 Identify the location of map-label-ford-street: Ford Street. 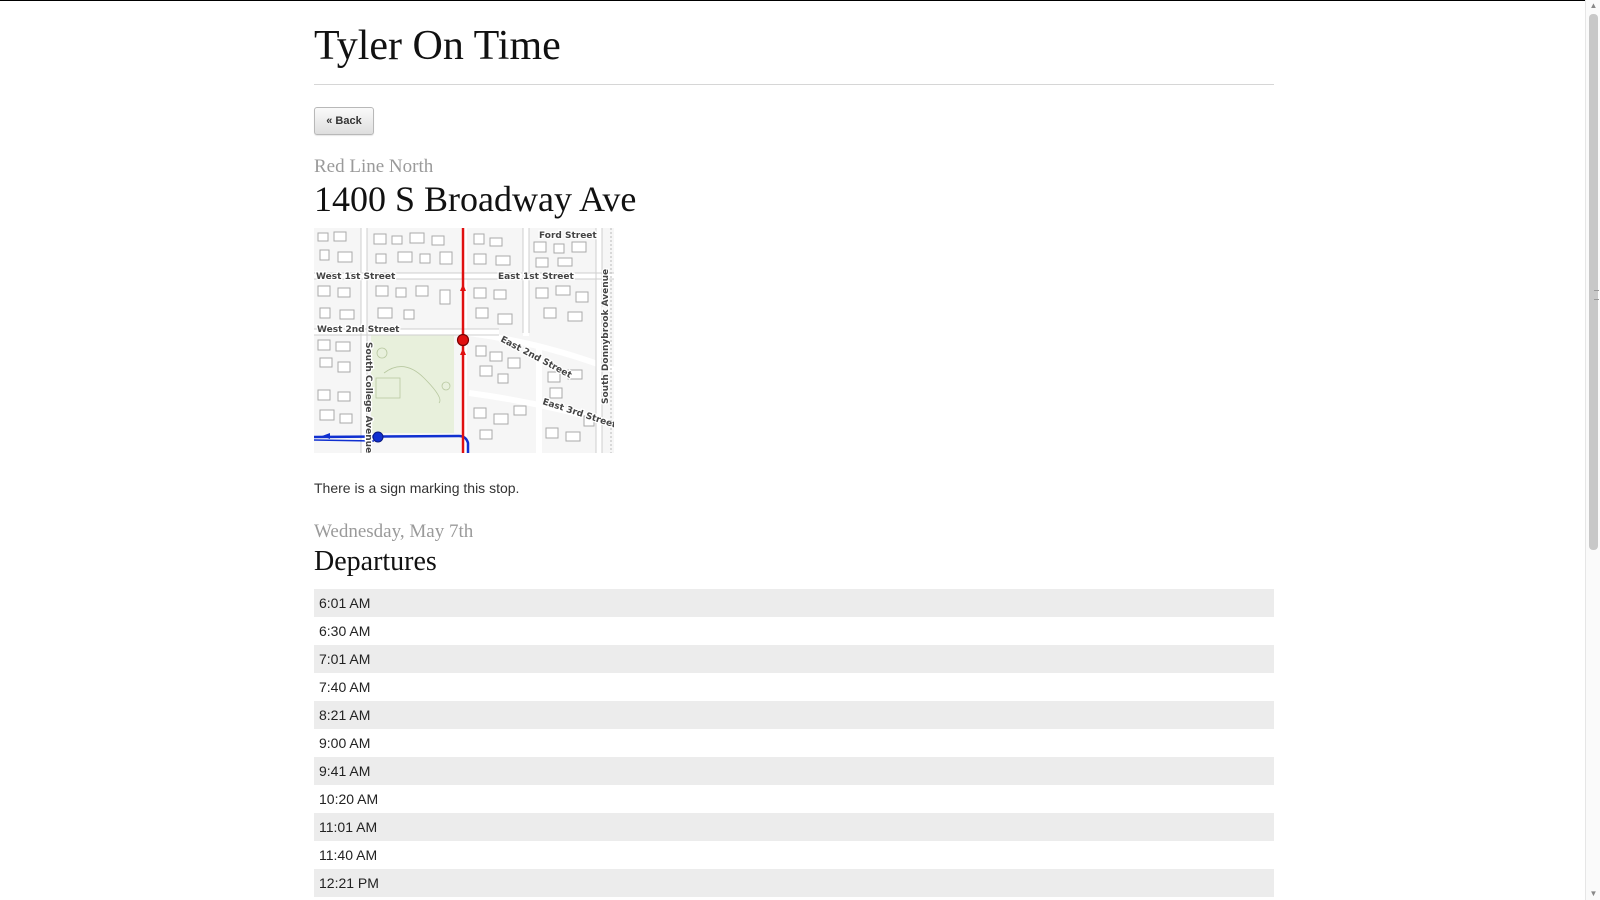
(568, 236).